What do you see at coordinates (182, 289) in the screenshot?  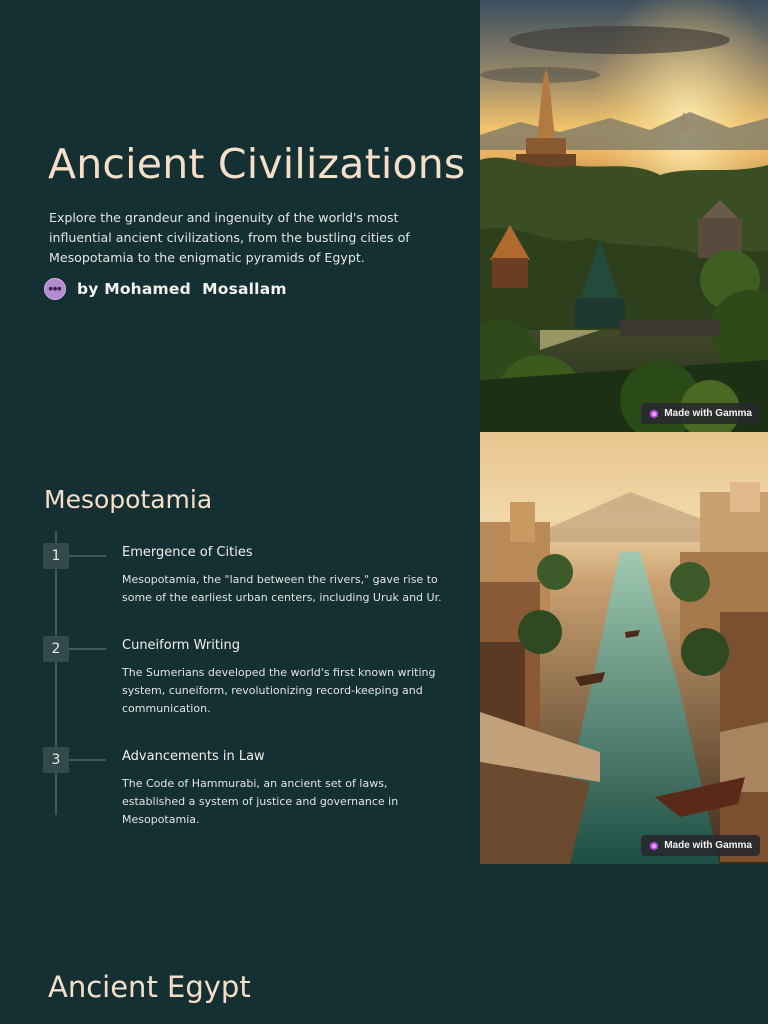 I see `author-name: by Mohamed Mosallam` at bounding box center [182, 289].